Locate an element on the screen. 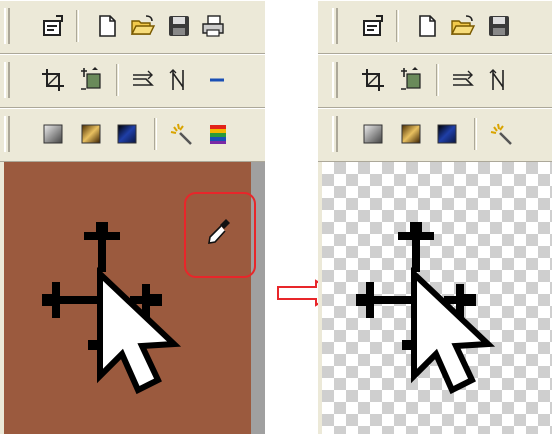  color-bars-icon is located at coordinates (218, 134).